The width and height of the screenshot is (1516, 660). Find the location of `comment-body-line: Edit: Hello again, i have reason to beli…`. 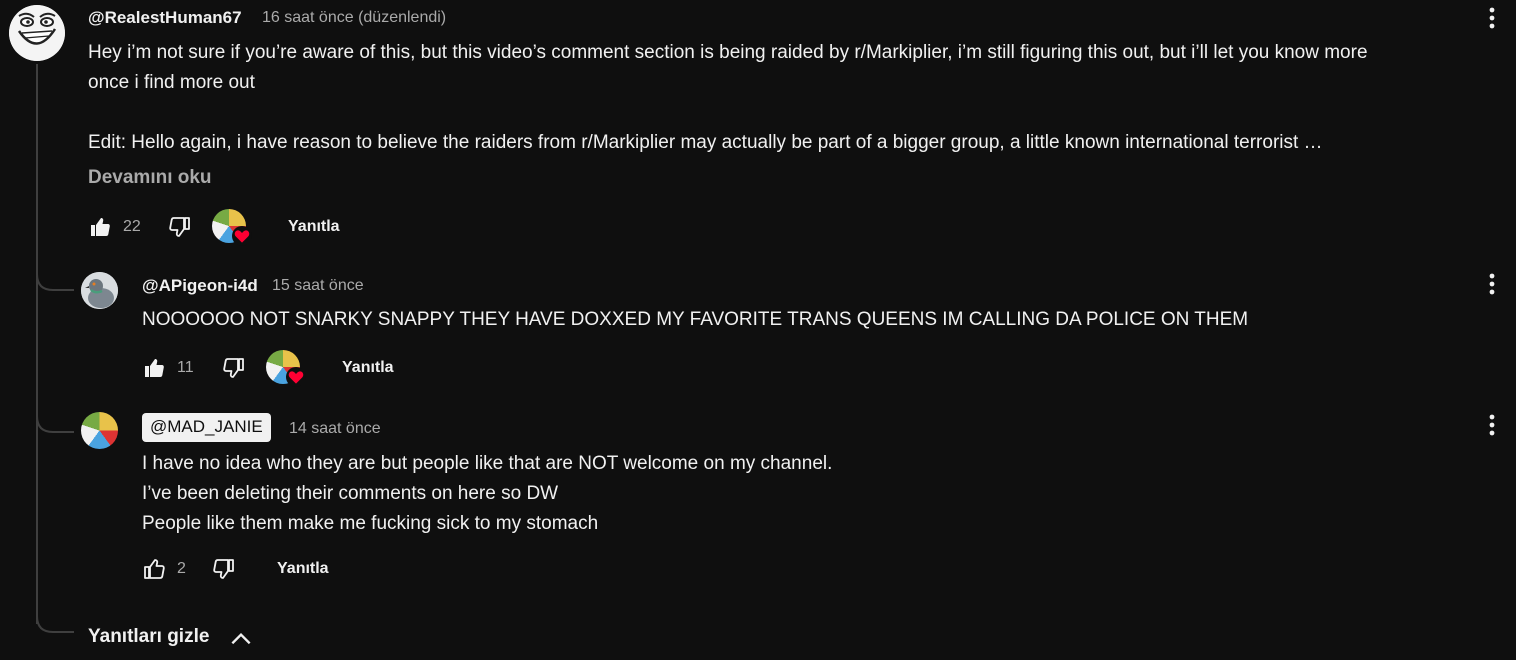

comment-body-line: Edit: Hello again, i have reason to beli… is located at coordinates (705, 142).